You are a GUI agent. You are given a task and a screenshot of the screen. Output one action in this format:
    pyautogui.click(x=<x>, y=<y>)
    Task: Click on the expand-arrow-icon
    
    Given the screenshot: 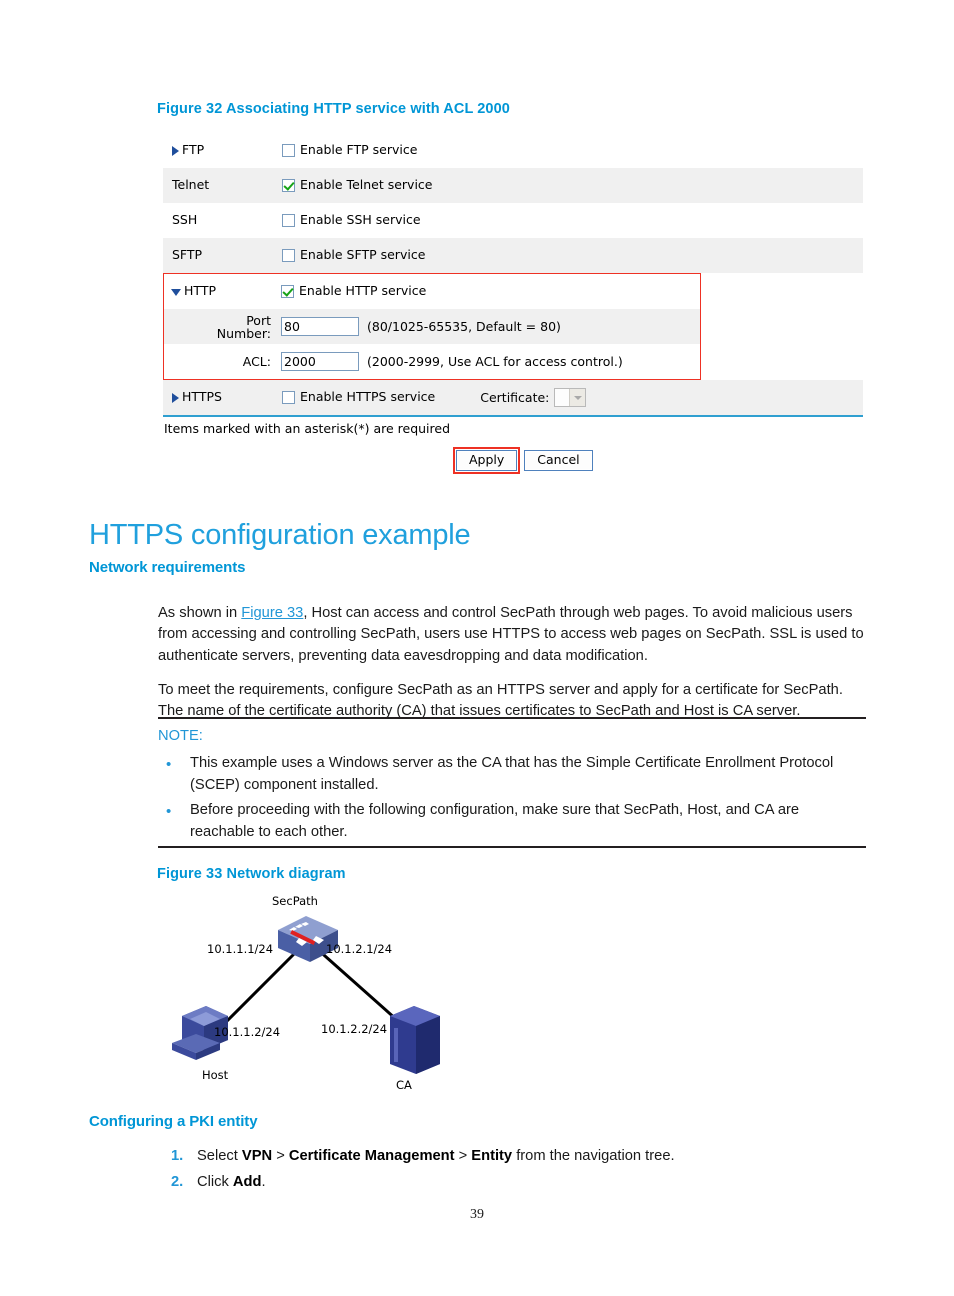 What is the action you would take?
    pyautogui.click(x=175, y=150)
    